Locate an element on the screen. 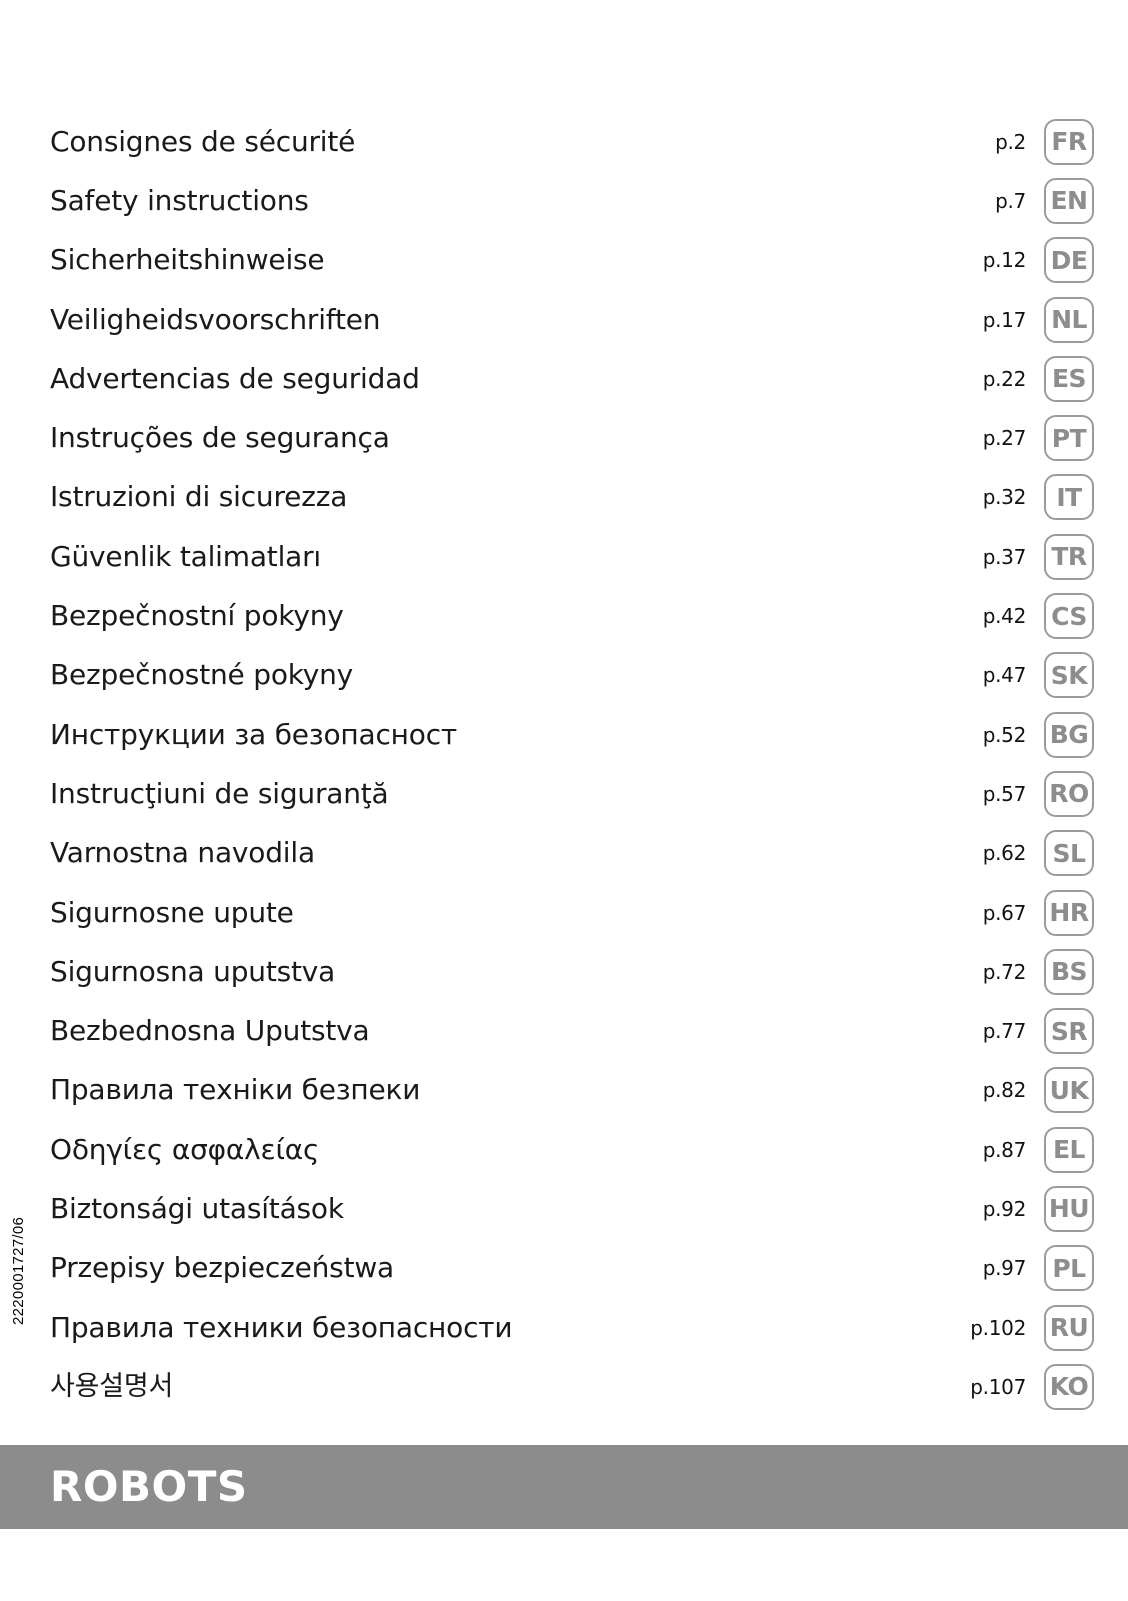 The image size is (1128, 1601). toc-row: Bezpečnostní pokyny p.42 CS is located at coordinates (564, 615).